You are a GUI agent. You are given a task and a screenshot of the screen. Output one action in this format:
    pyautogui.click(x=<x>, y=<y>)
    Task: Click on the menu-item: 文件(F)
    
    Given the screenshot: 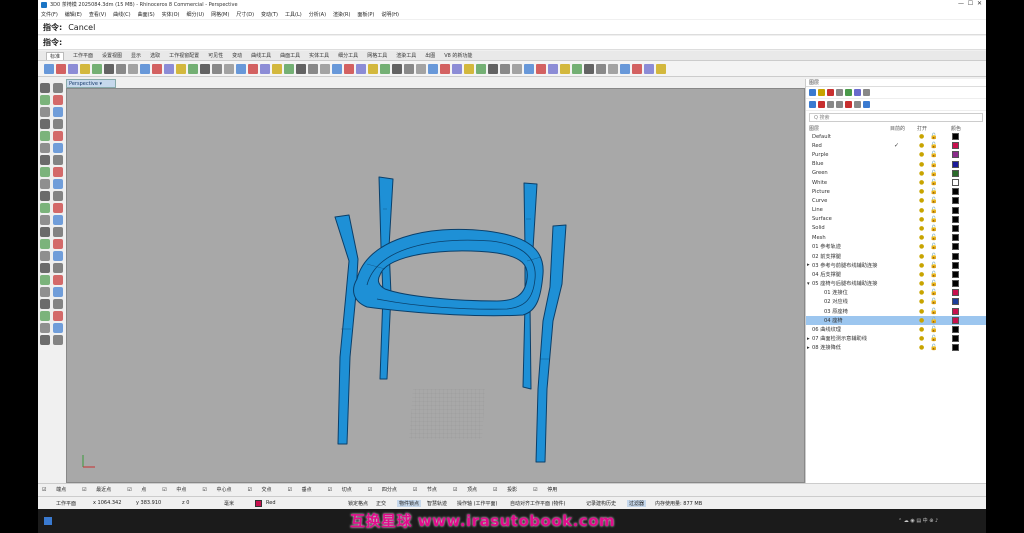 What is the action you would take?
    pyautogui.click(x=49, y=14)
    